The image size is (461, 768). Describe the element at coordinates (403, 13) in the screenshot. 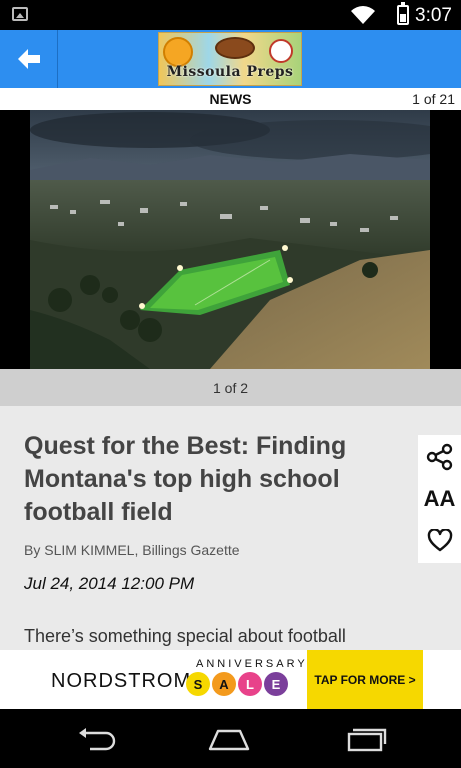

I see `battery-icon` at that location.